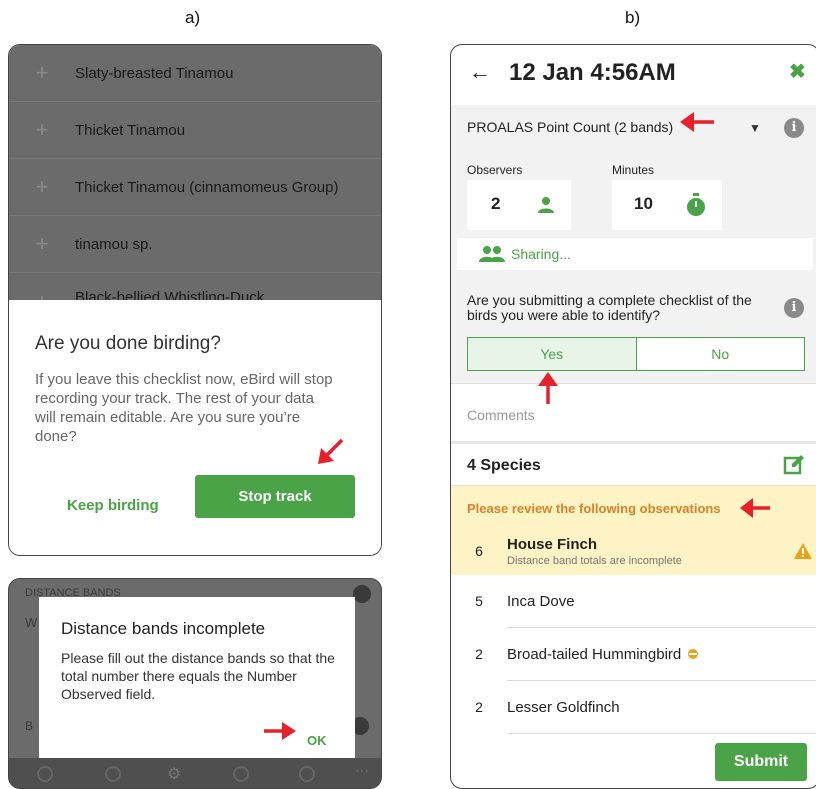 The image size is (816, 789). Describe the element at coordinates (317, 740) in the screenshot. I see `ok-button: OK` at that location.